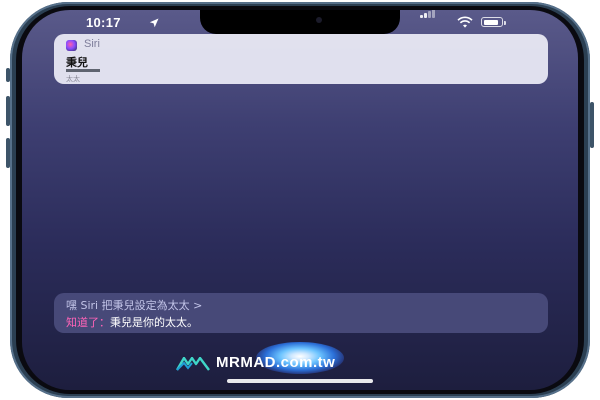  What do you see at coordinates (8, 111) in the screenshot?
I see `volume-up-button` at bounding box center [8, 111].